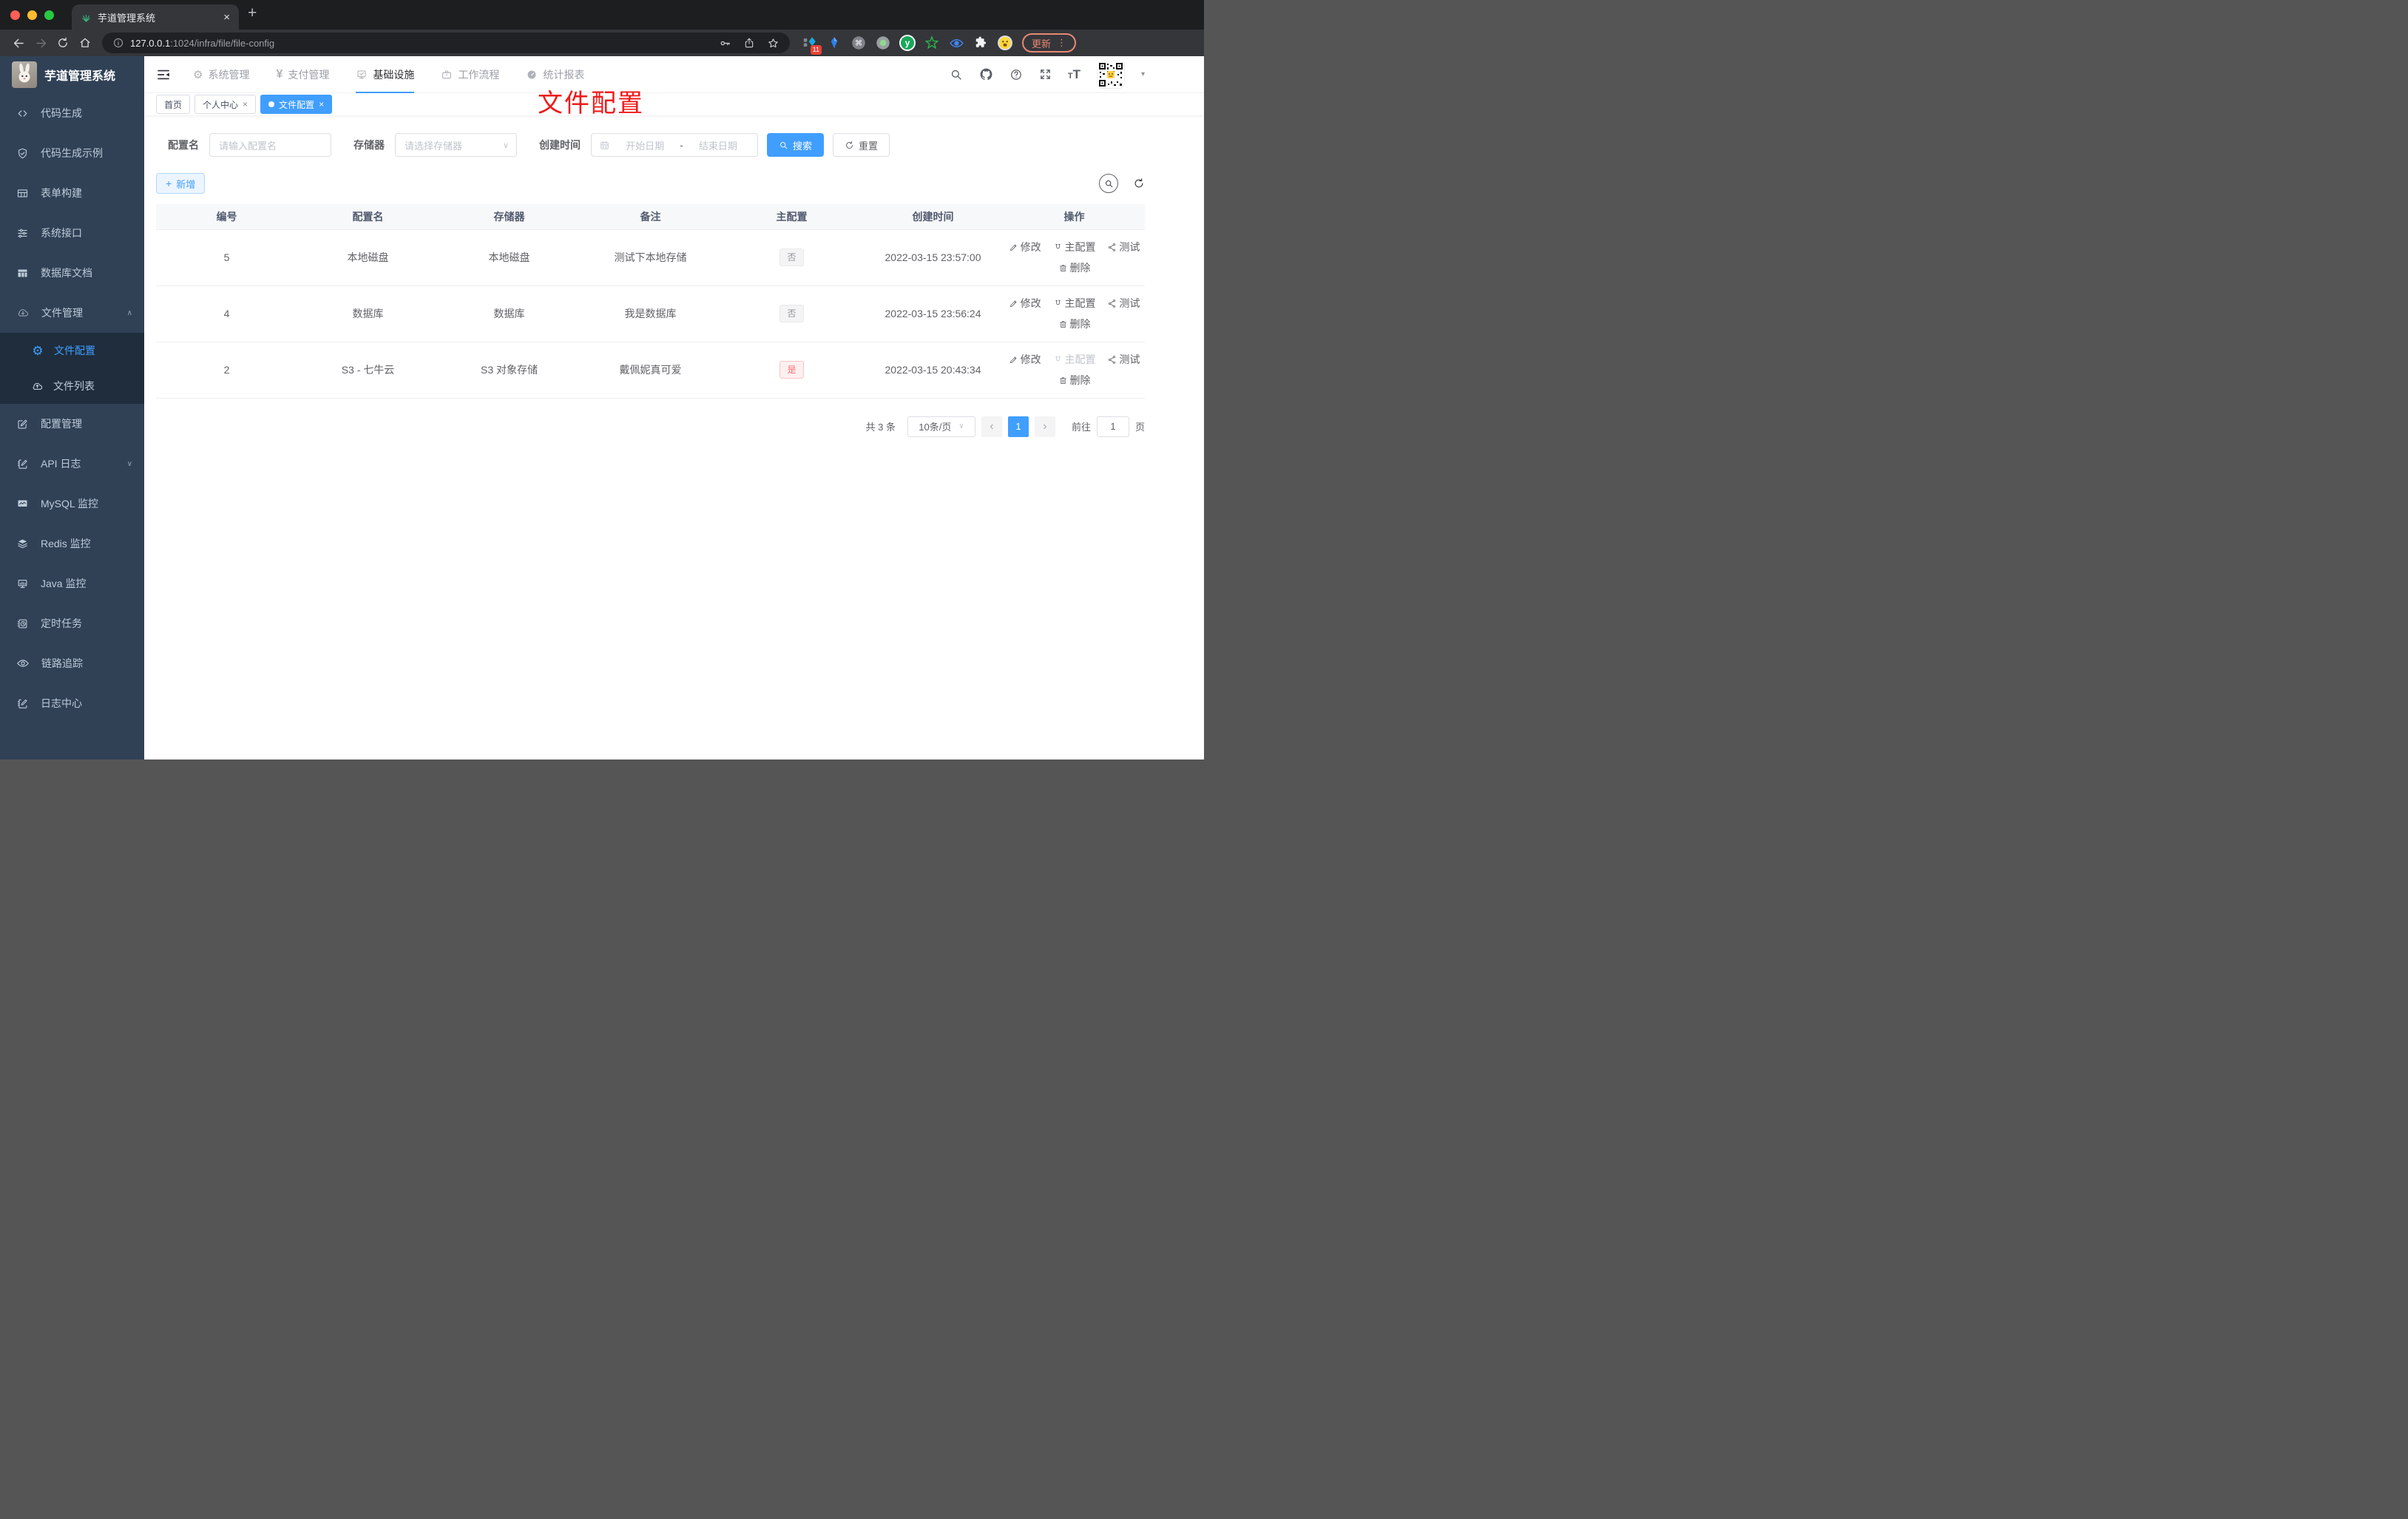 This screenshot has height=1519, width=2408. What do you see at coordinates (385, 74) in the screenshot?
I see `topnav-infrastructure: 基础设施` at bounding box center [385, 74].